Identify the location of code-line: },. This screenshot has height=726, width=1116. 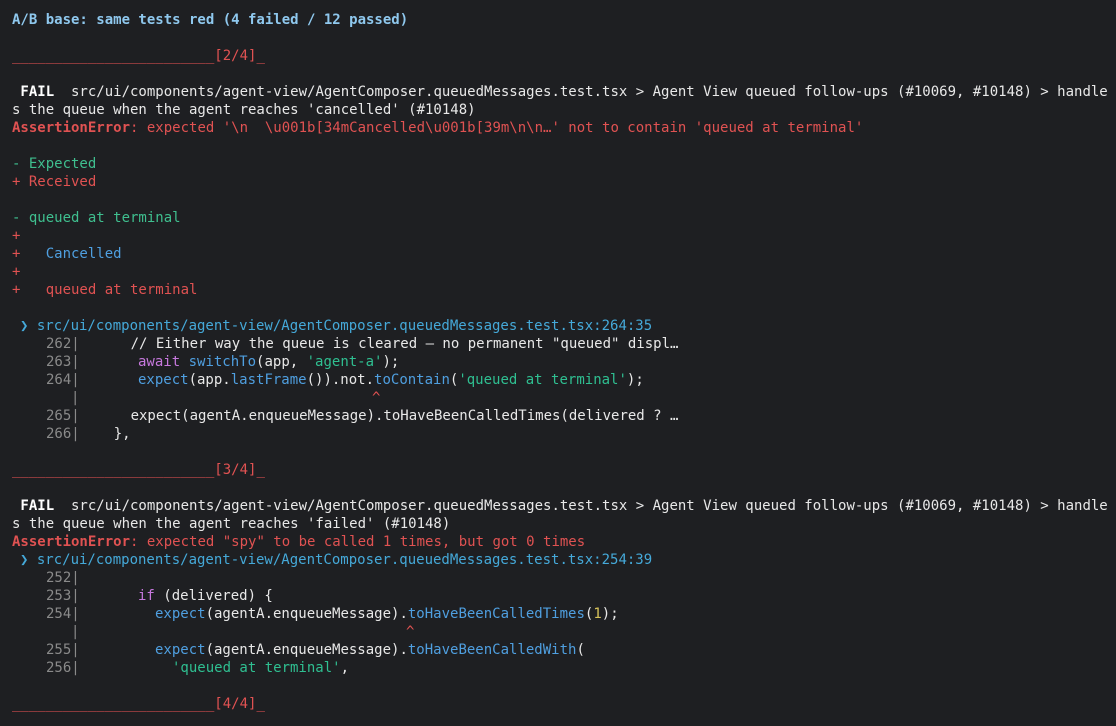
(105, 434).